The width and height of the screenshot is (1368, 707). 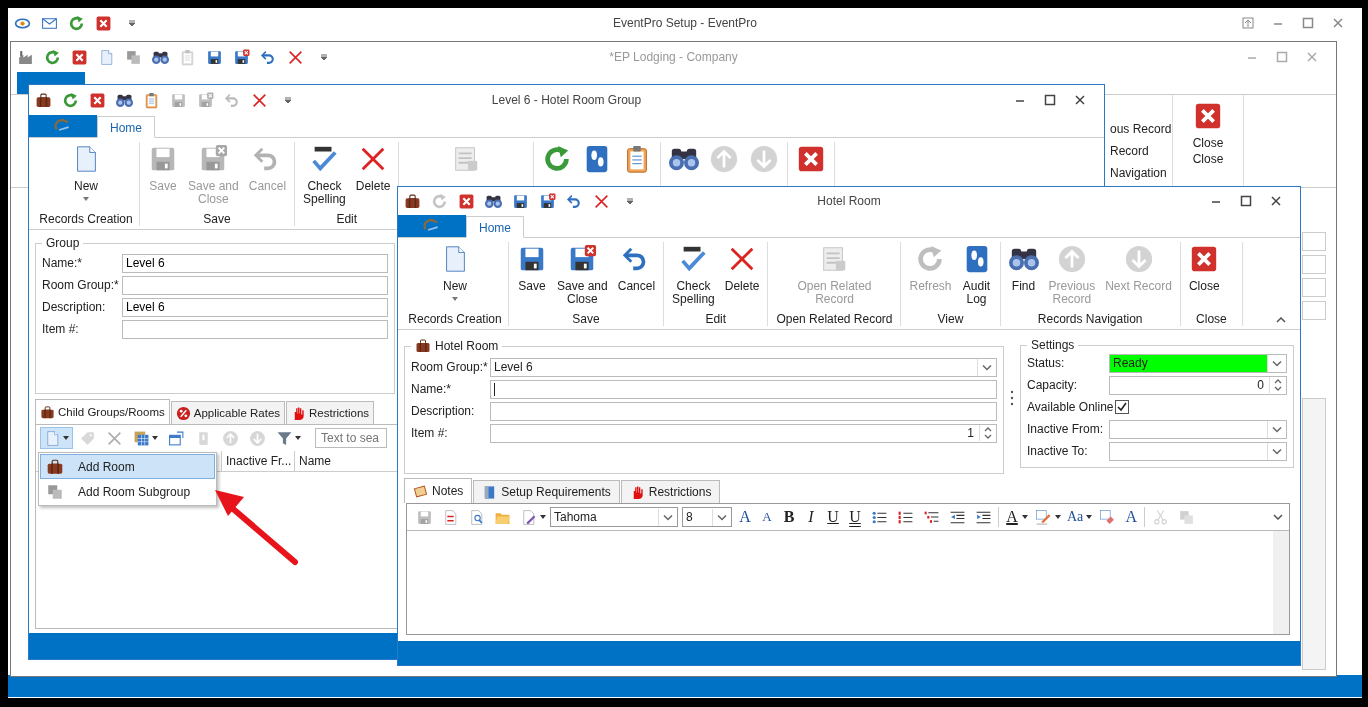 What do you see at coordinates (1204, 268) in the screenshot?
I see `ribbon-button: Close` at bounding box center [1204, 268].